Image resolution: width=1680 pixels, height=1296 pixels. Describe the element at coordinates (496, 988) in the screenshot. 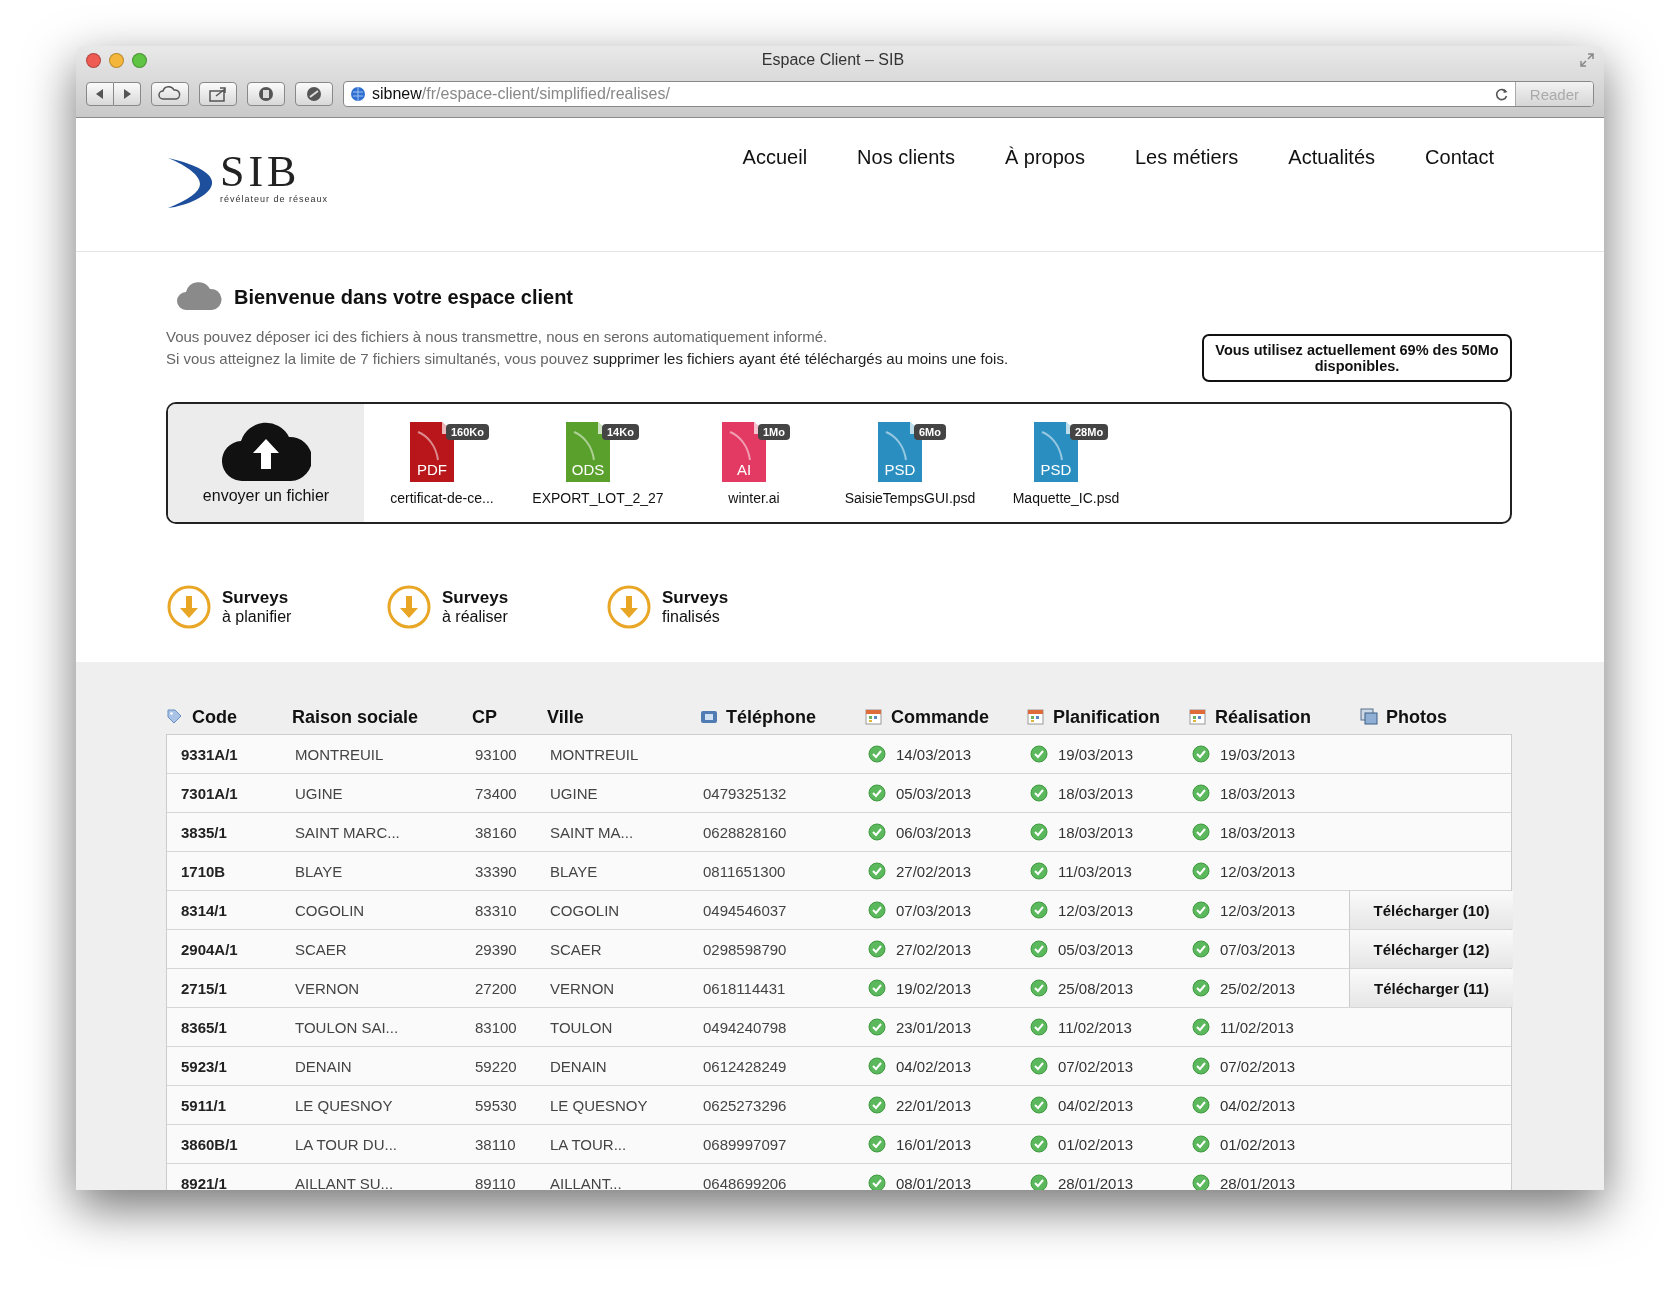

I see `table-cell-text: 27200` at that location.